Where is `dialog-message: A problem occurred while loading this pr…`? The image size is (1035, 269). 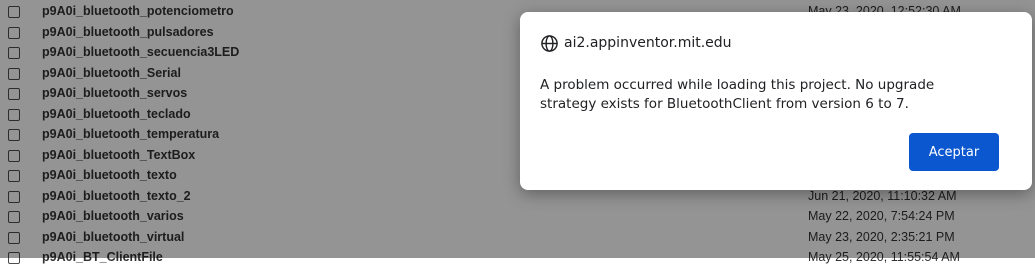 dialog-message: A problem occurred while loading this pr… is located at coordinates (737, 94).